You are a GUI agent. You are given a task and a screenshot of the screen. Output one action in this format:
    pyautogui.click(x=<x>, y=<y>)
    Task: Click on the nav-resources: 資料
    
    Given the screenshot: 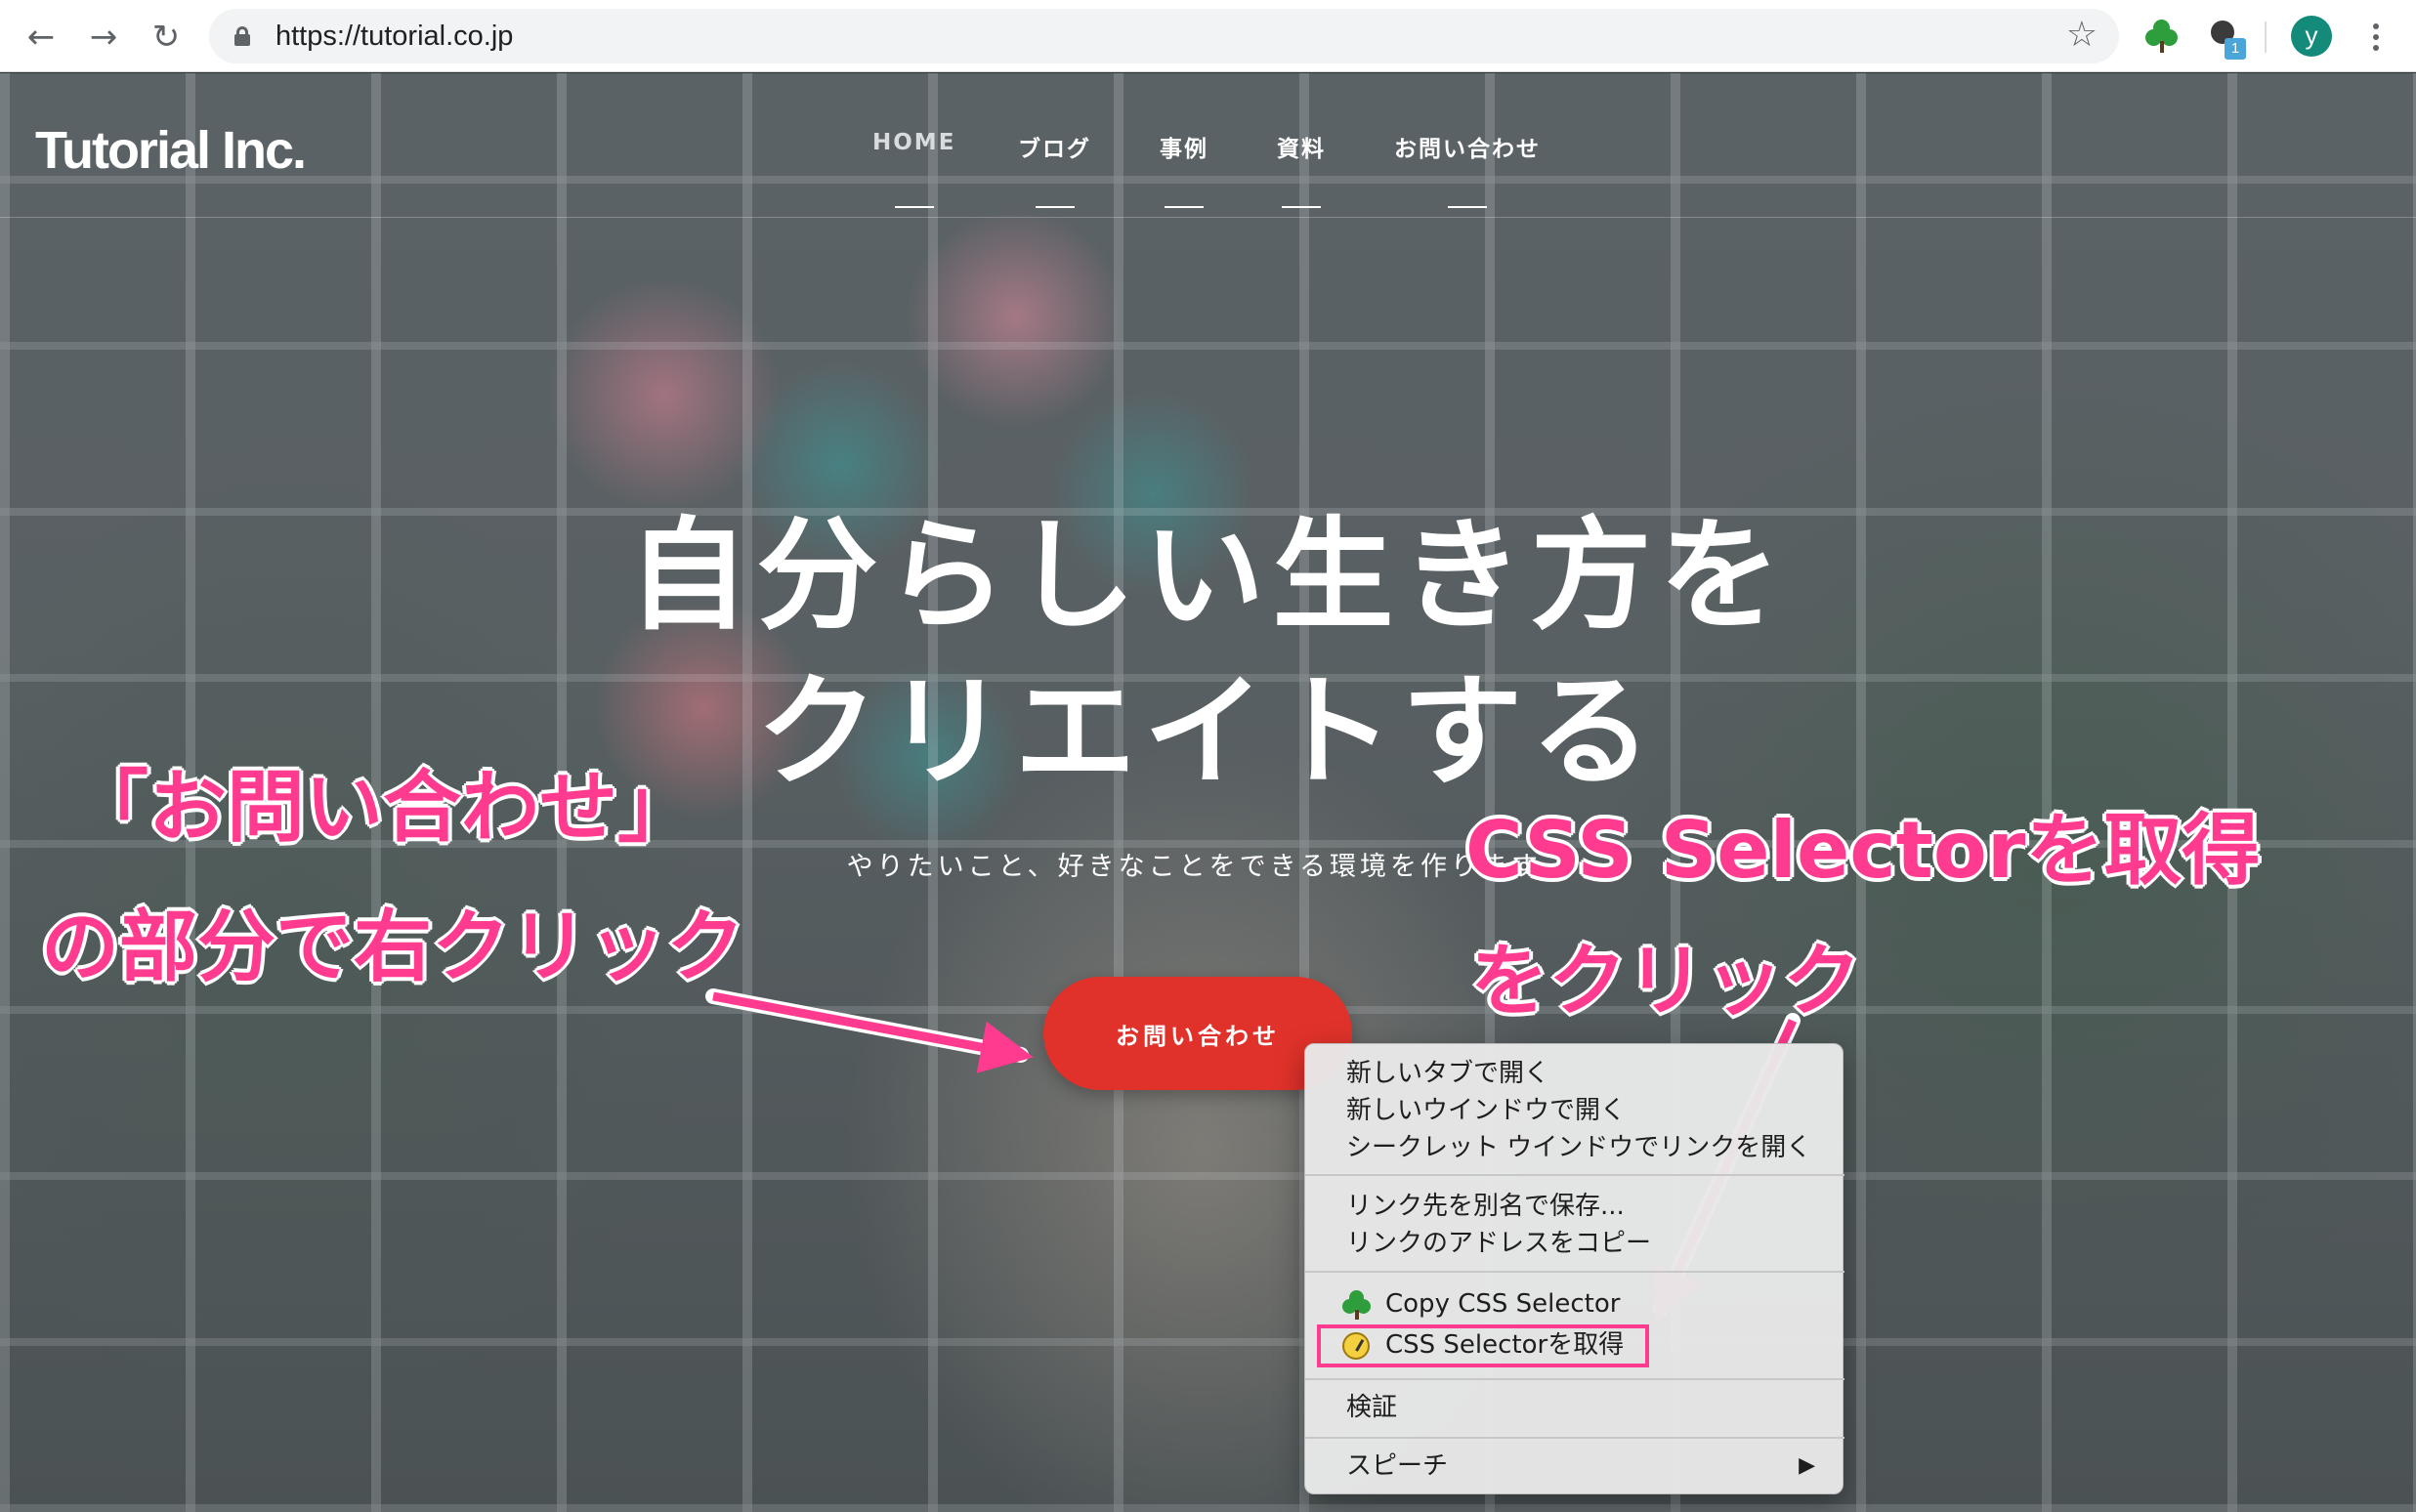 What is the action you would take?
    pyautogui.click(x=1301, y=169)
    